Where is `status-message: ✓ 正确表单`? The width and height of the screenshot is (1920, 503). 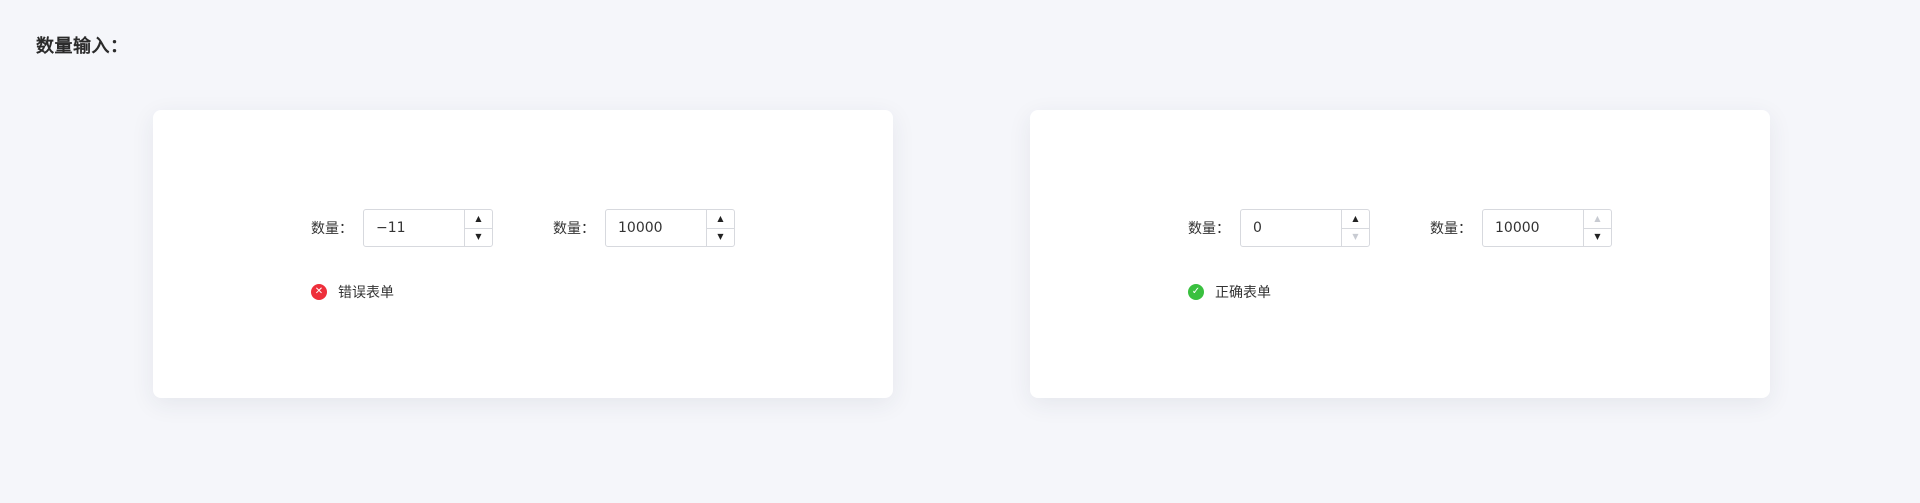 status-message: ✓ 正确表单 is located at coordinates (1229, 292).